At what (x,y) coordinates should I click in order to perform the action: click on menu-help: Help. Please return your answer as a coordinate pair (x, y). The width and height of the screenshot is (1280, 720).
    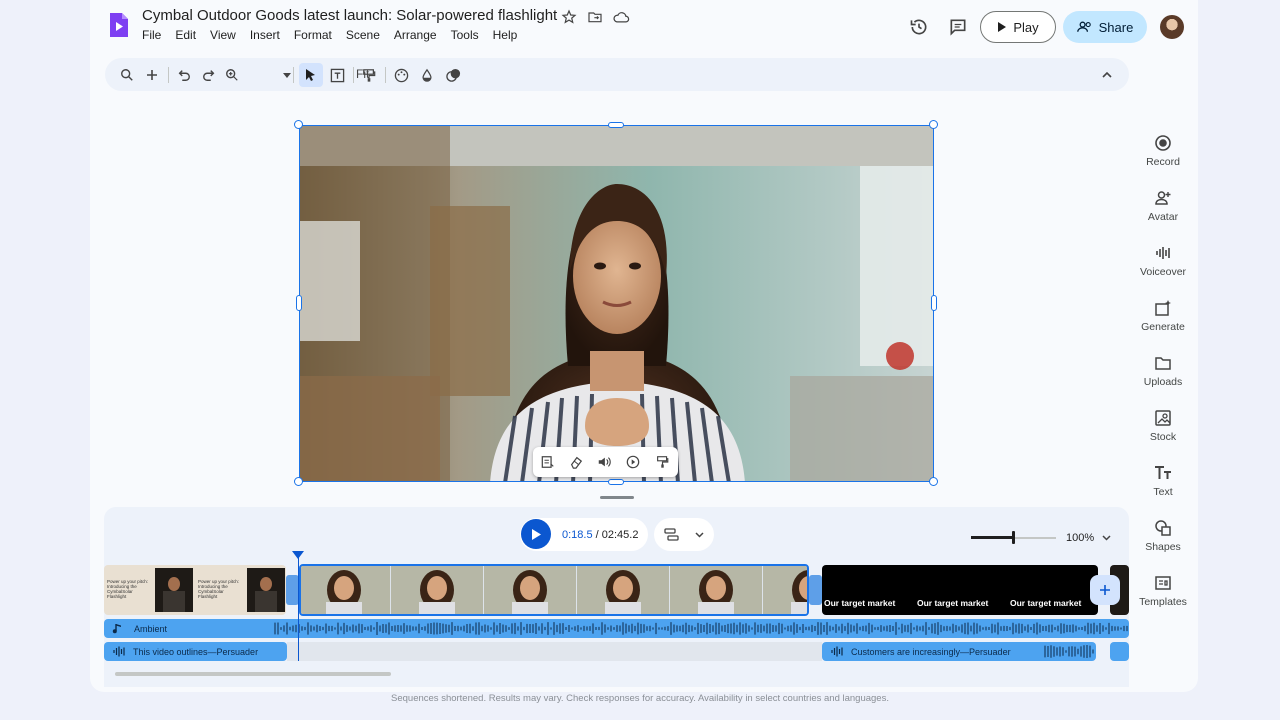
    Looking at the image, I should click on (505, 35).